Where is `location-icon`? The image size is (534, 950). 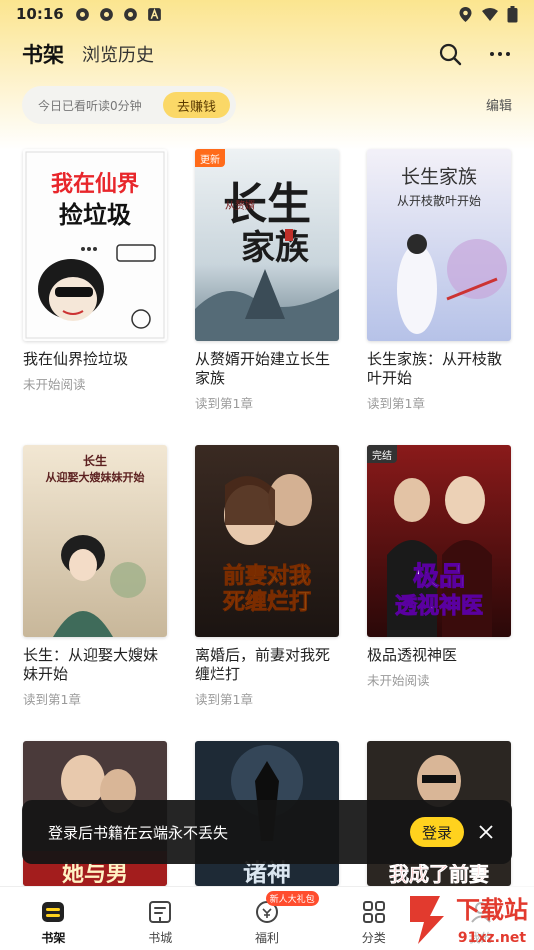
location-icon is located at coordinates (465, 14).